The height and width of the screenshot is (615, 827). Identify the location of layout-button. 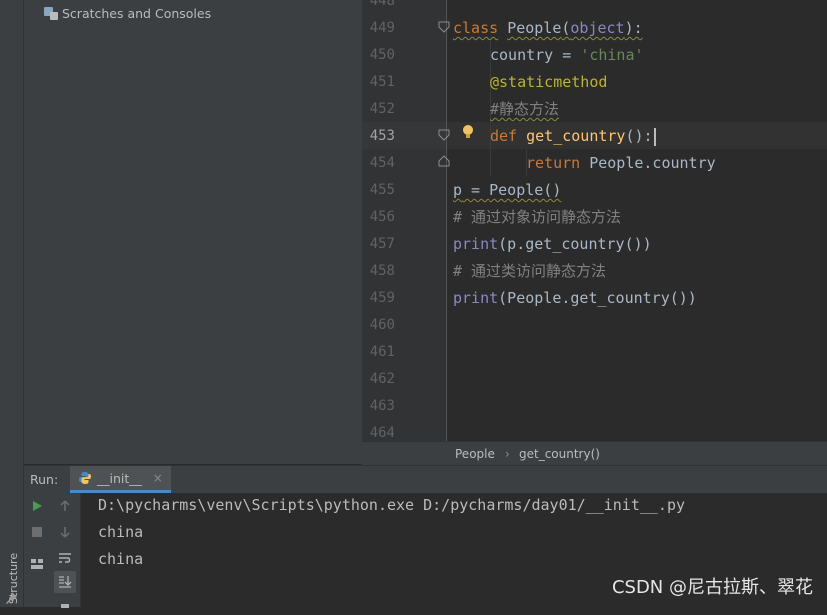
(37, 564).